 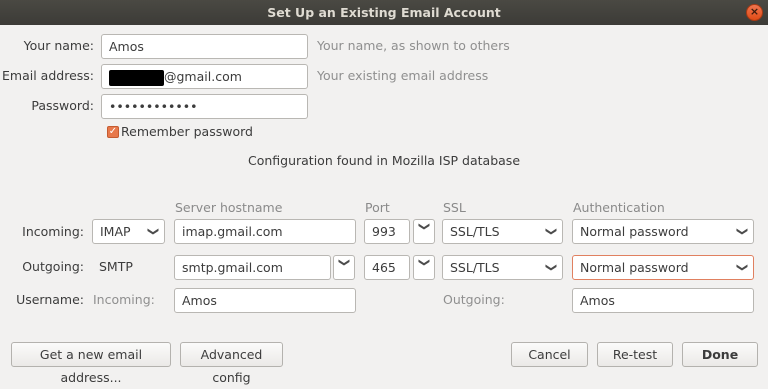 What do you see at coordinates (413, 45) in the screenshot?
I see `name-hint: Your name, as shown to others` at bounding box center [413, 45].